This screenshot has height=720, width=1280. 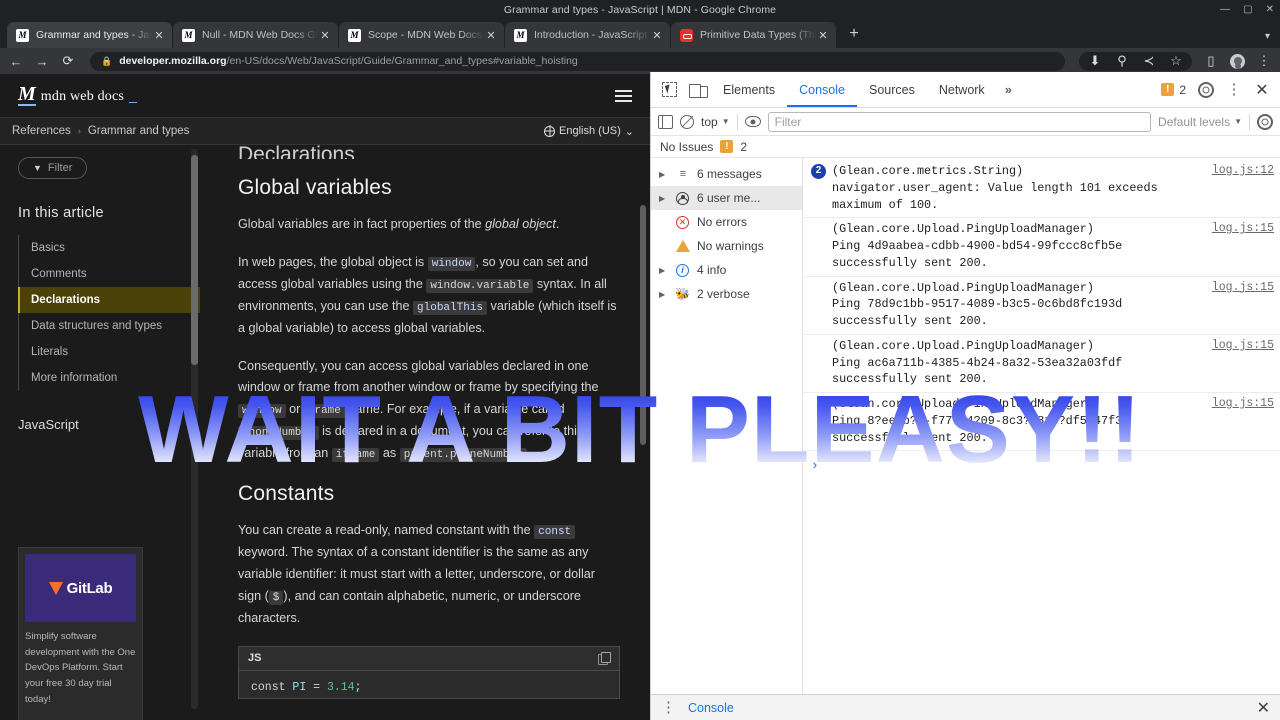 I want to click on back-arrow-icon: ←, so click(x=16, y=61).